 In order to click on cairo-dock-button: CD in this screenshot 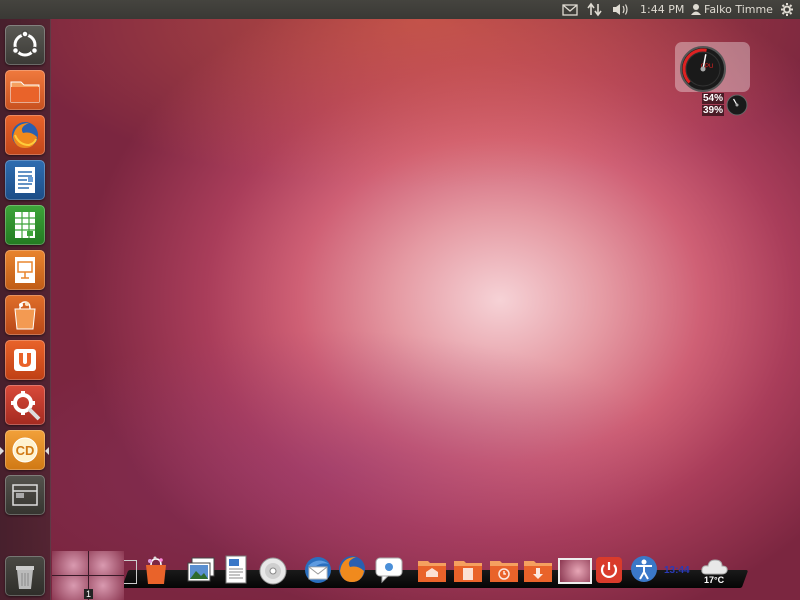, I will do `click(25, 450)`.